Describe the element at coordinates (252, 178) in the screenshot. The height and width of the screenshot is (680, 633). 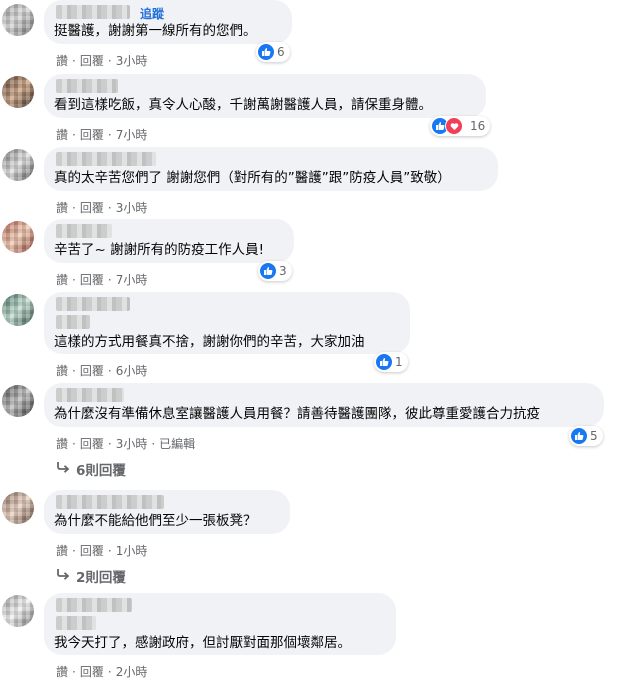
I see `comment-text: 真的太辛苦您們了 謝謝您們（對所有的”醫護”跟”防疫人員”致敬）` at that location.